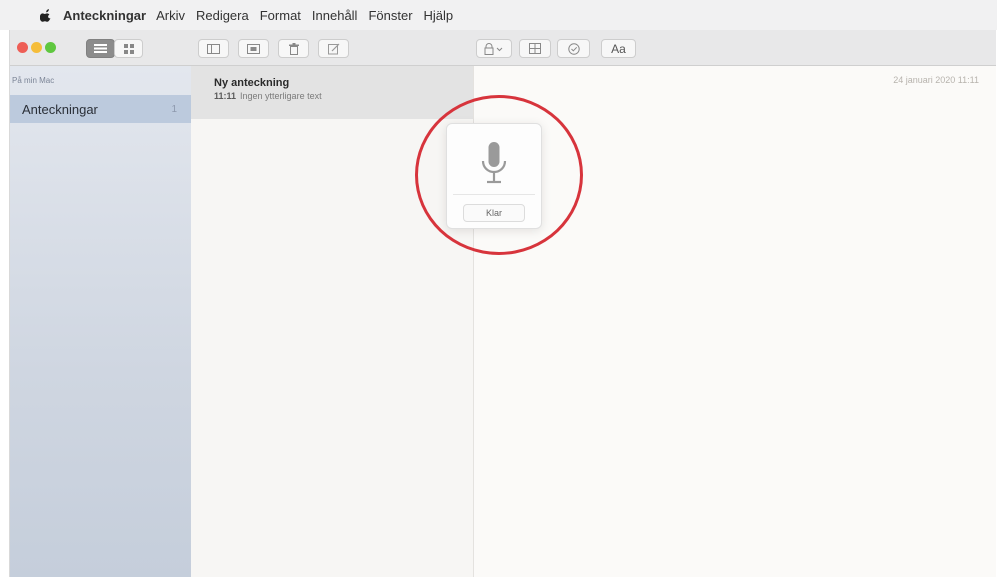  What do you see at coordinates (33, 80) in the screenshot?
I see `sidebar-section-header: På min Mac` at bounding box center [33, 80].